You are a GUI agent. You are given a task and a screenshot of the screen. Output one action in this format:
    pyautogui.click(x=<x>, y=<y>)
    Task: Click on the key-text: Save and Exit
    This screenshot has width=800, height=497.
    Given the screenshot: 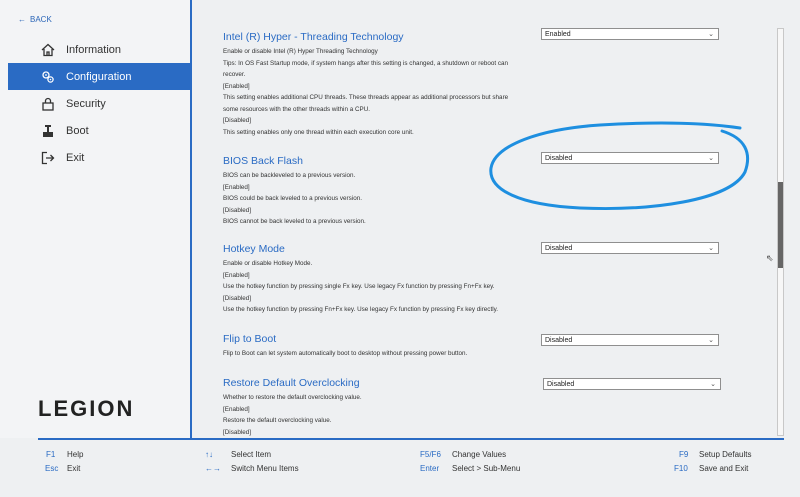 What is the action you would take?
    pyautogui.click(x=724, y=468)
    